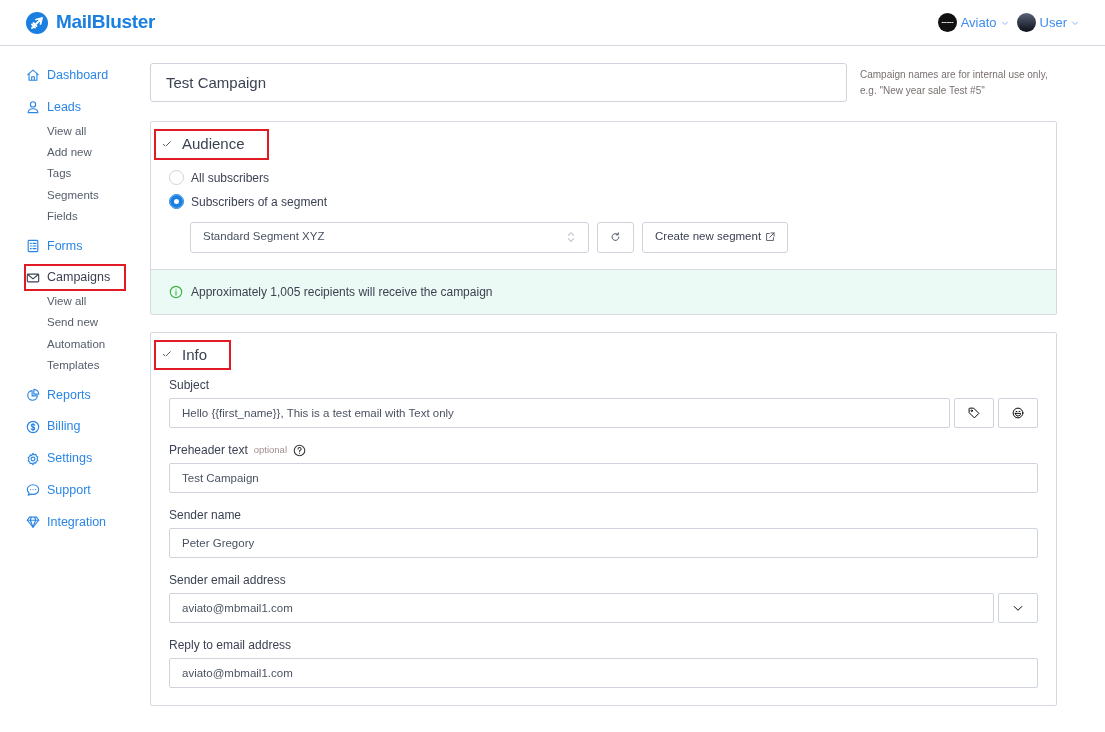 The image size is (1105, 732). Describe the element at coordinates (33, 107) in the screenshot. I see `user-icon` at that location.